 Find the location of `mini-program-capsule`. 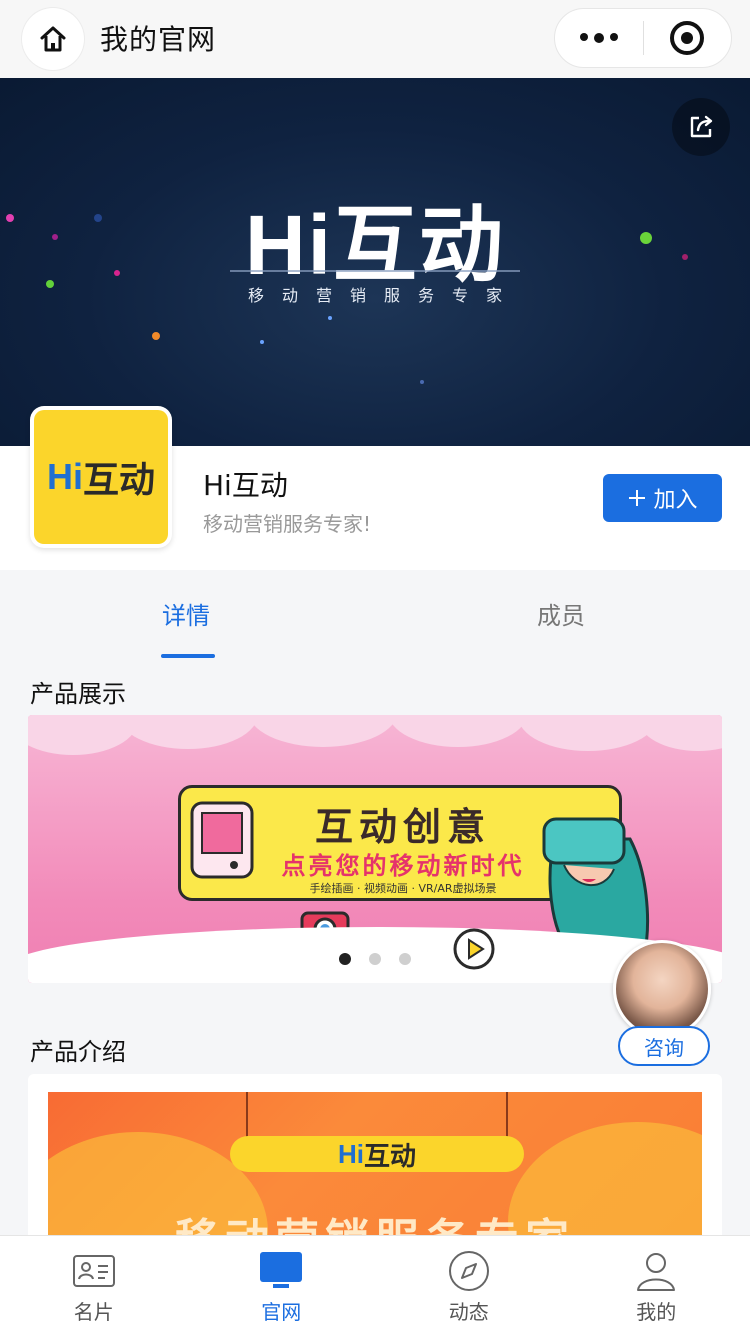

mini-program-capsule is located at coordinates (643, 38).